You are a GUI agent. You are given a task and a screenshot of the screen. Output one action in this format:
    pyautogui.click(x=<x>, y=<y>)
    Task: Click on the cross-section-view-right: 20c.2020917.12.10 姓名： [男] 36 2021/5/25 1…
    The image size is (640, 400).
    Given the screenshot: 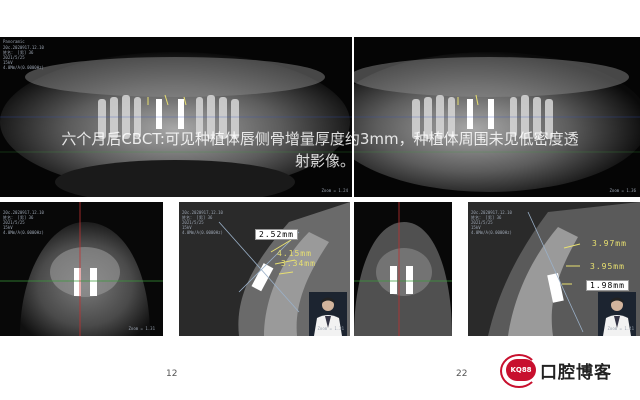 What is the action you would take?
    pyautogui.click(x=554, y=269)
    